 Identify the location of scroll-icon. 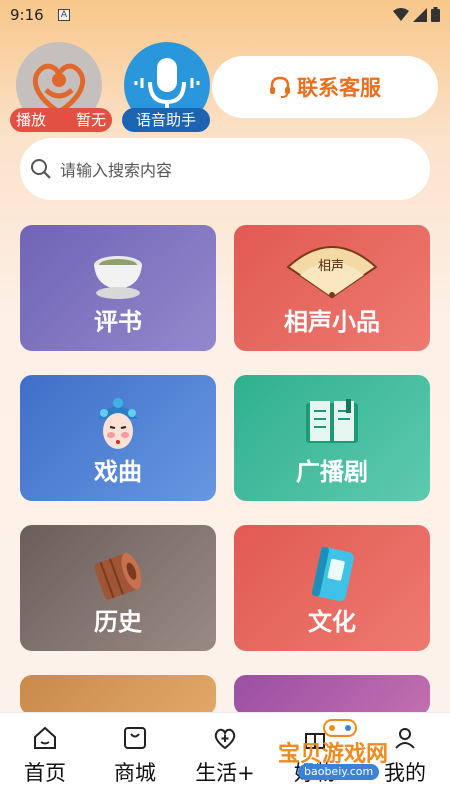
(118, 576).